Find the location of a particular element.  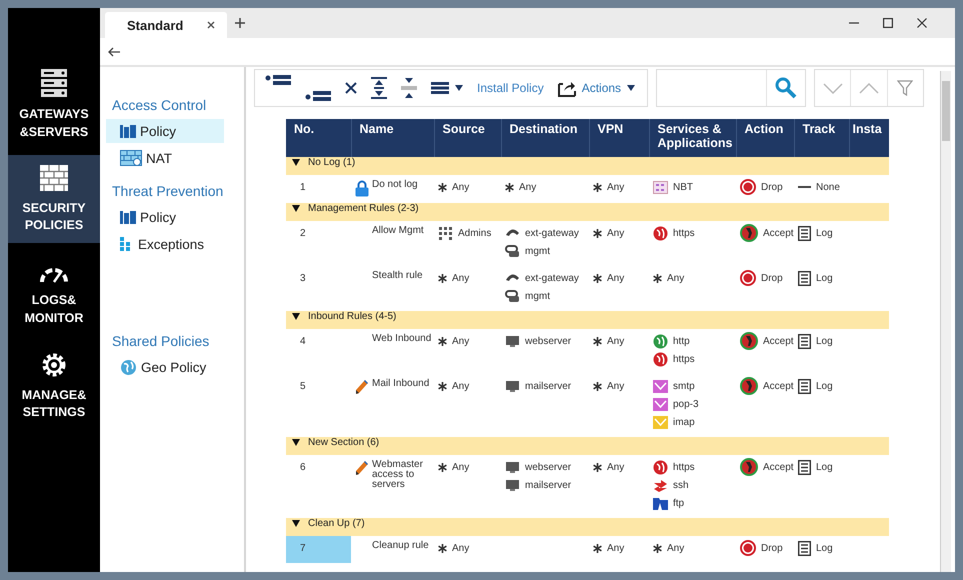

document-tab: Standard is located at coordinates (166, 25).